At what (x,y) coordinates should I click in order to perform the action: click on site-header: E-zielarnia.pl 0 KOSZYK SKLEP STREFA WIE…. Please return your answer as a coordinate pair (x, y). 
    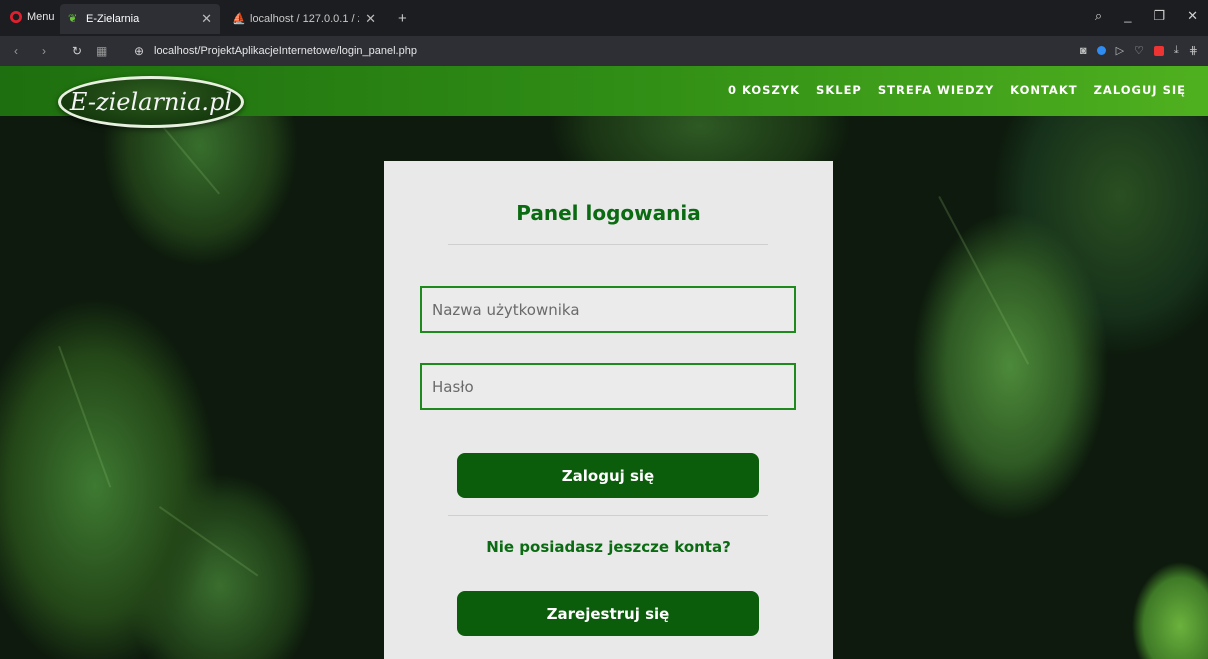
    Looking at the image, I should click on (604, 97).